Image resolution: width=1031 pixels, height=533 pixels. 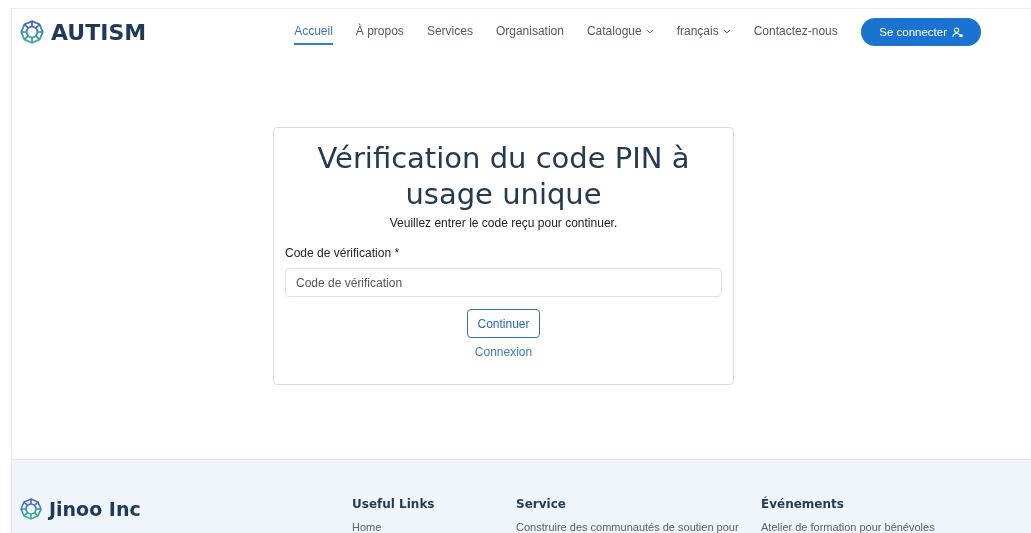 What do you see at coordinates (503, 223) in the screenshot?
I see `instructions-text: Veuillez entrer le code reçu pour continuer.` at bounding box center [503, 223].